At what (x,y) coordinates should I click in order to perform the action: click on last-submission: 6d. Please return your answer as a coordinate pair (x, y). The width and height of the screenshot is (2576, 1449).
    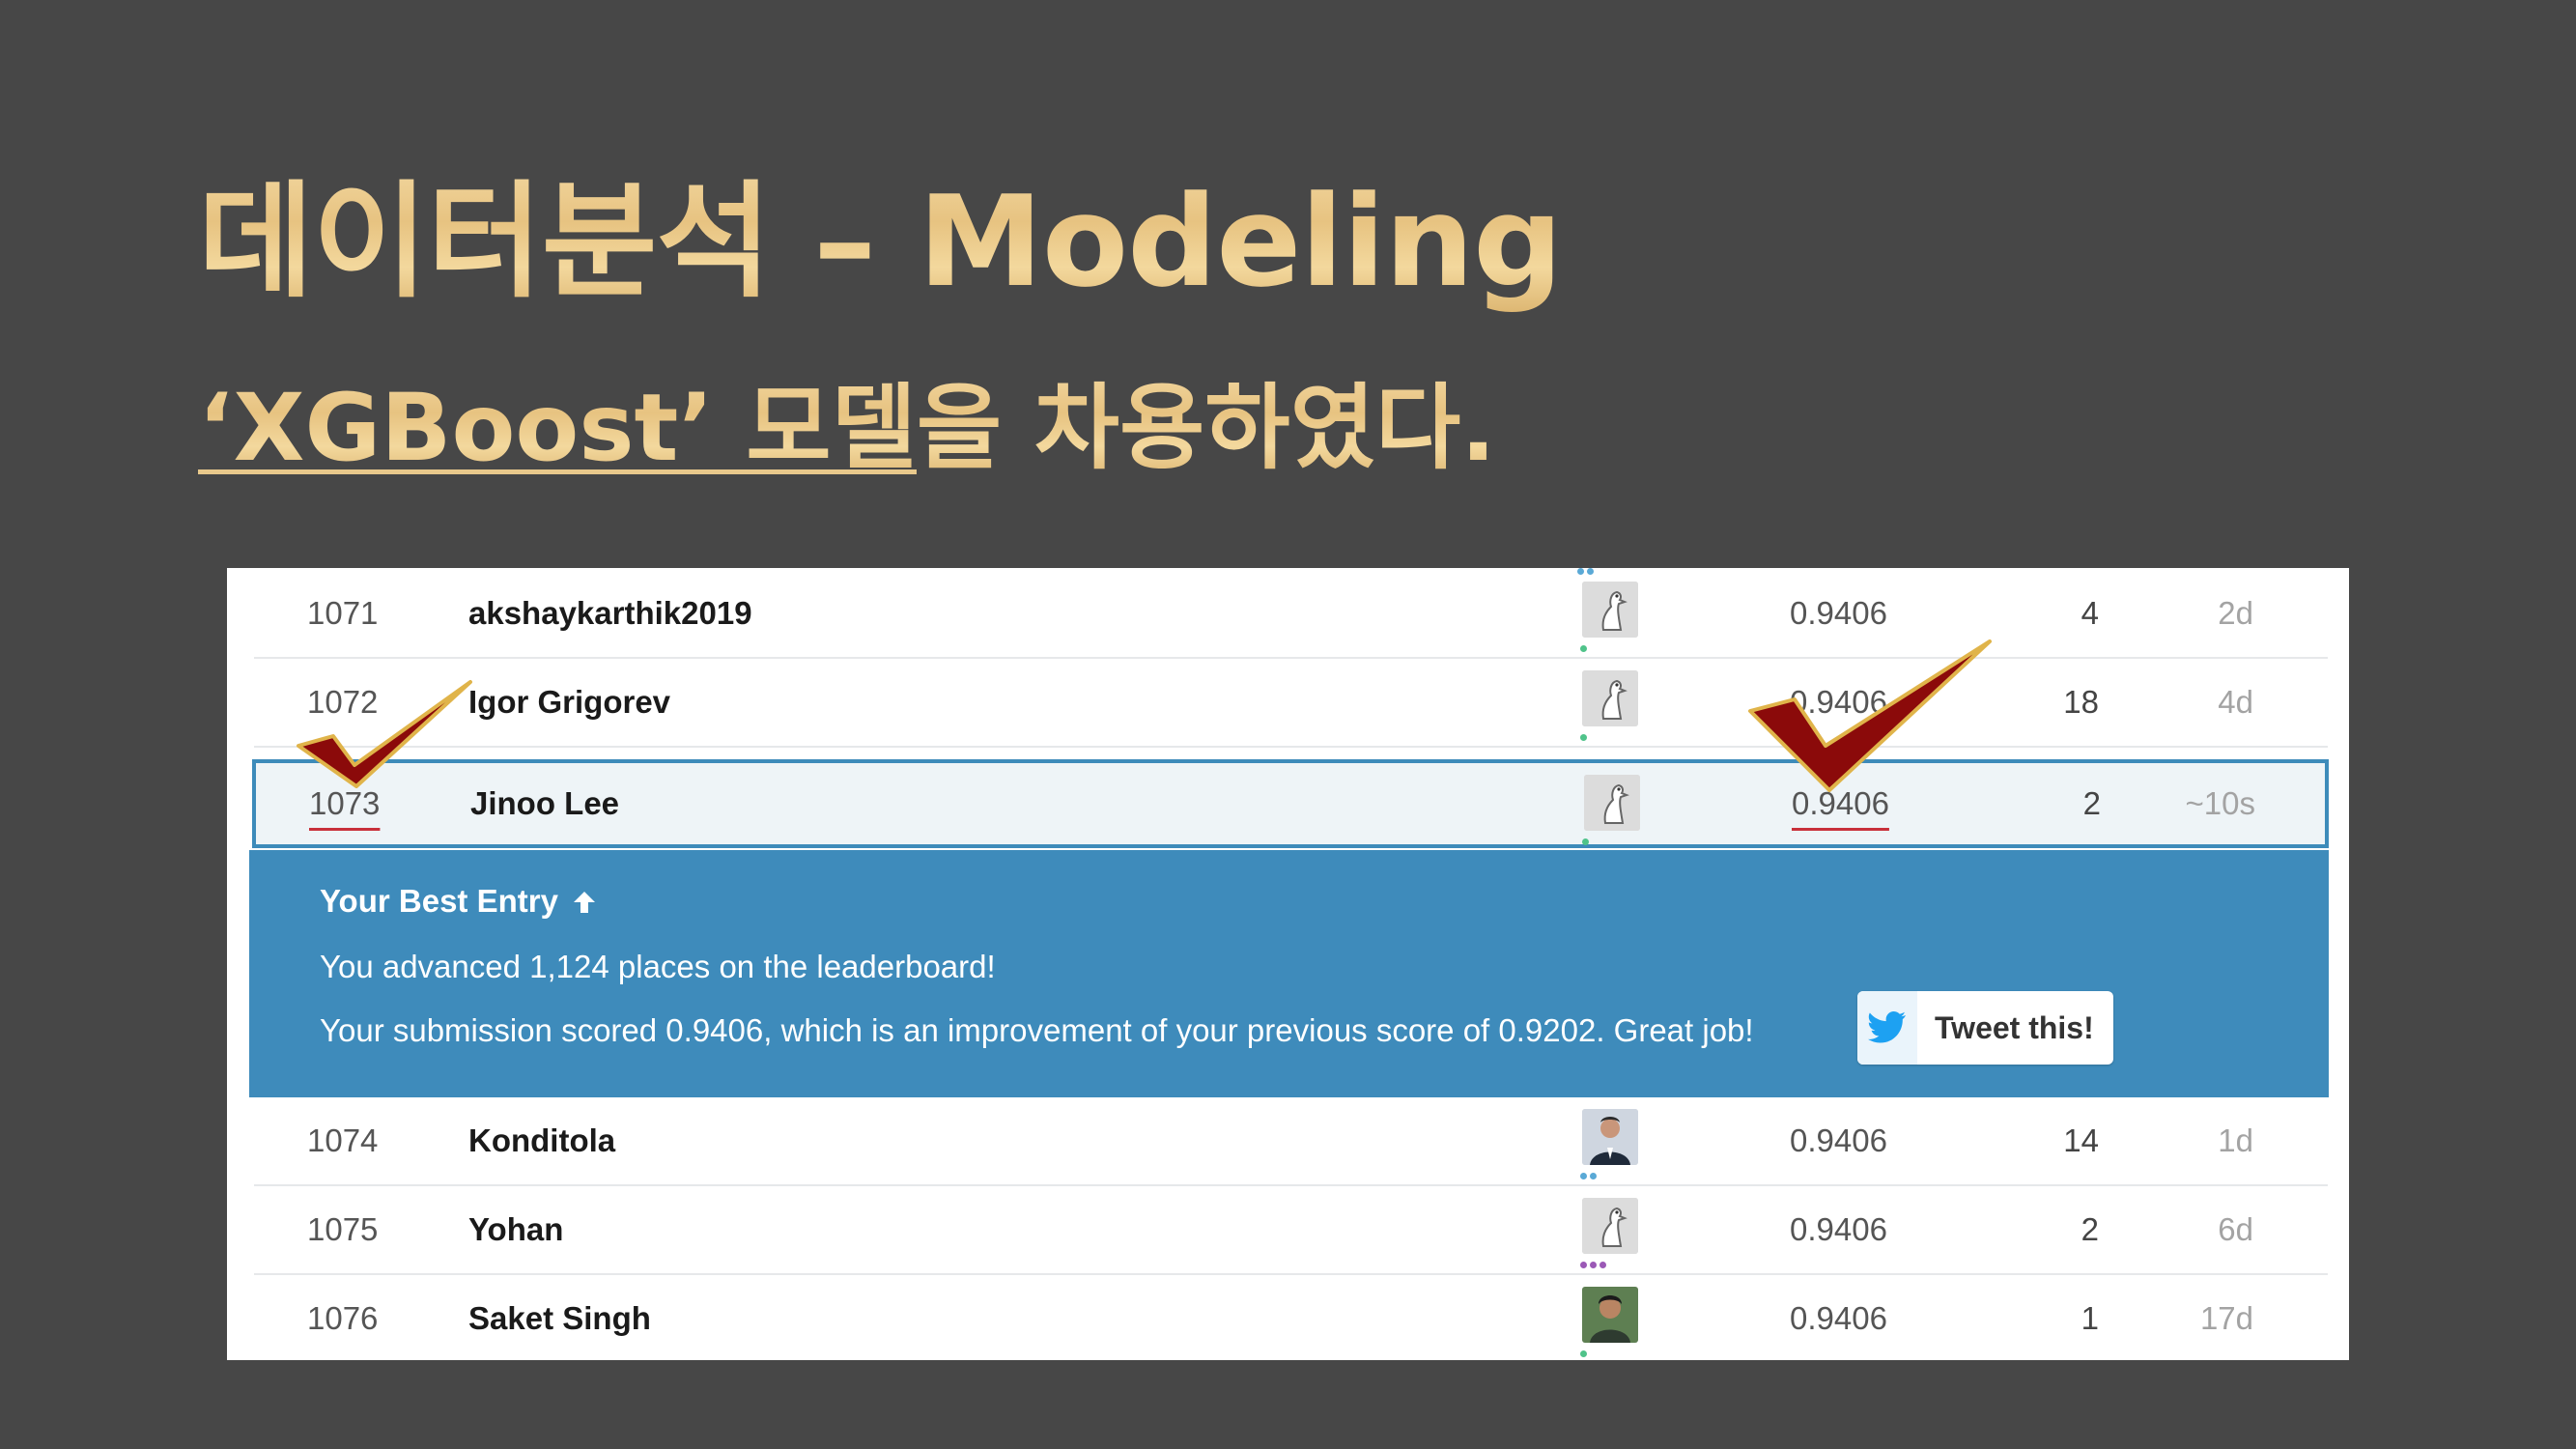
    Looking at the image, I should click on (2235, 1229).